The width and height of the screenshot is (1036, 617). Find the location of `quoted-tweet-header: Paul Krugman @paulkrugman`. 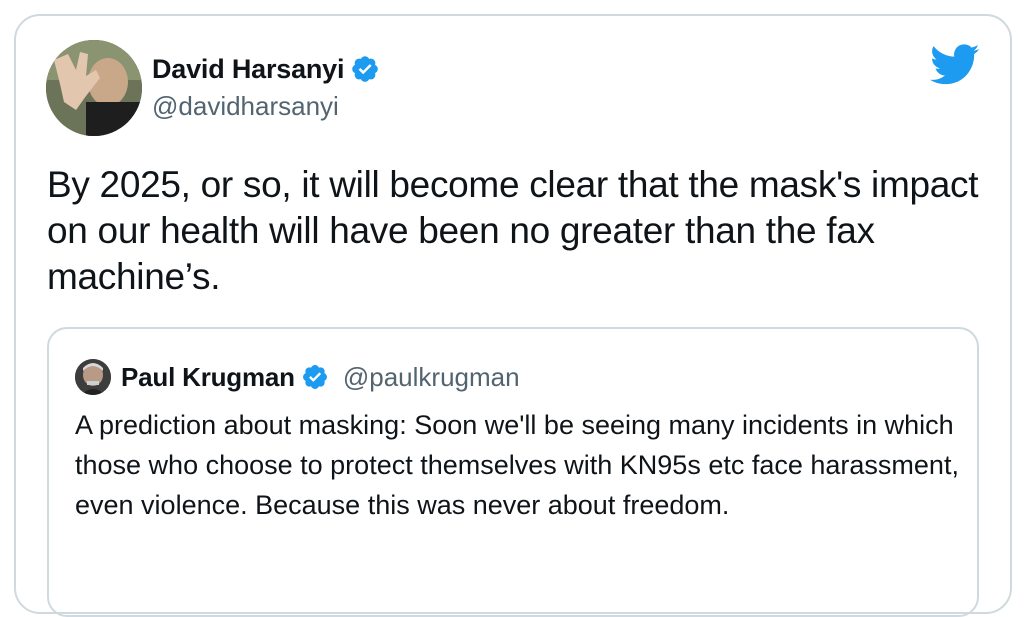

quoted-tweet-header: Paul Krugman @paulkrugman is located at coordinates (297, 377).